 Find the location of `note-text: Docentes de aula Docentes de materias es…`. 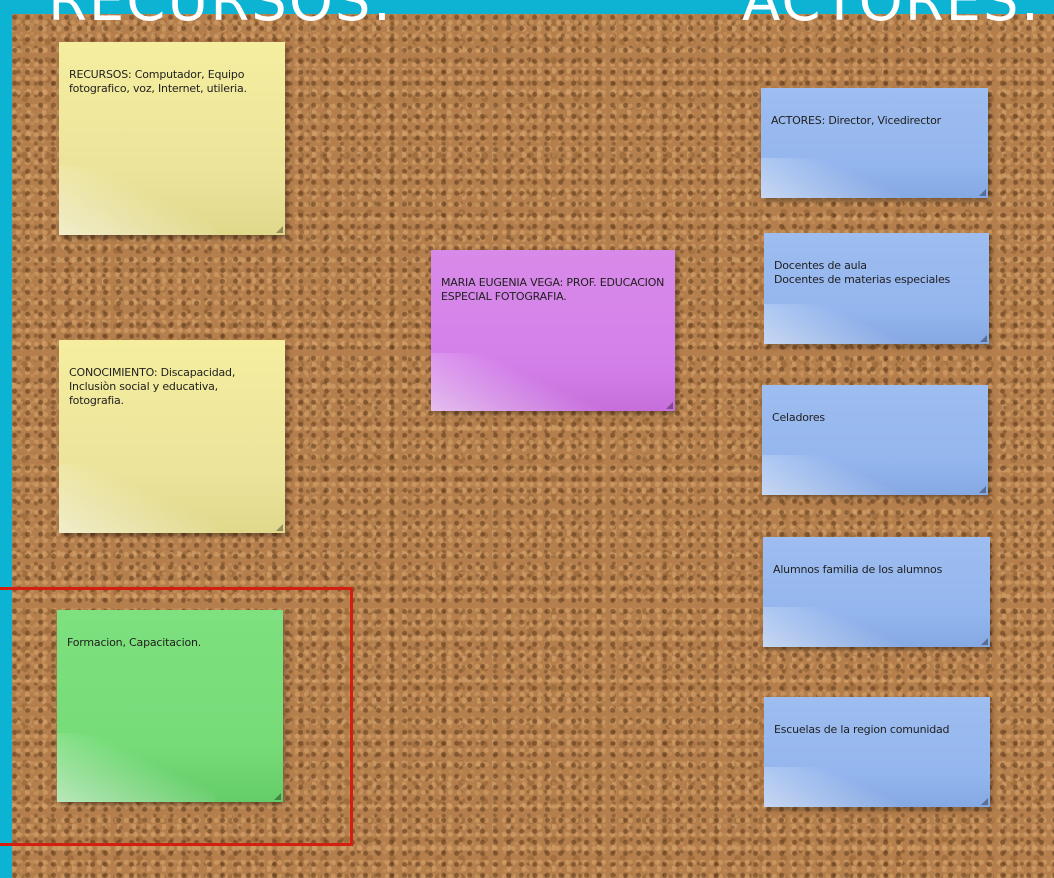

note-text: Docentes de aula Docentes de materias es… is located at coordinates (862, 272).